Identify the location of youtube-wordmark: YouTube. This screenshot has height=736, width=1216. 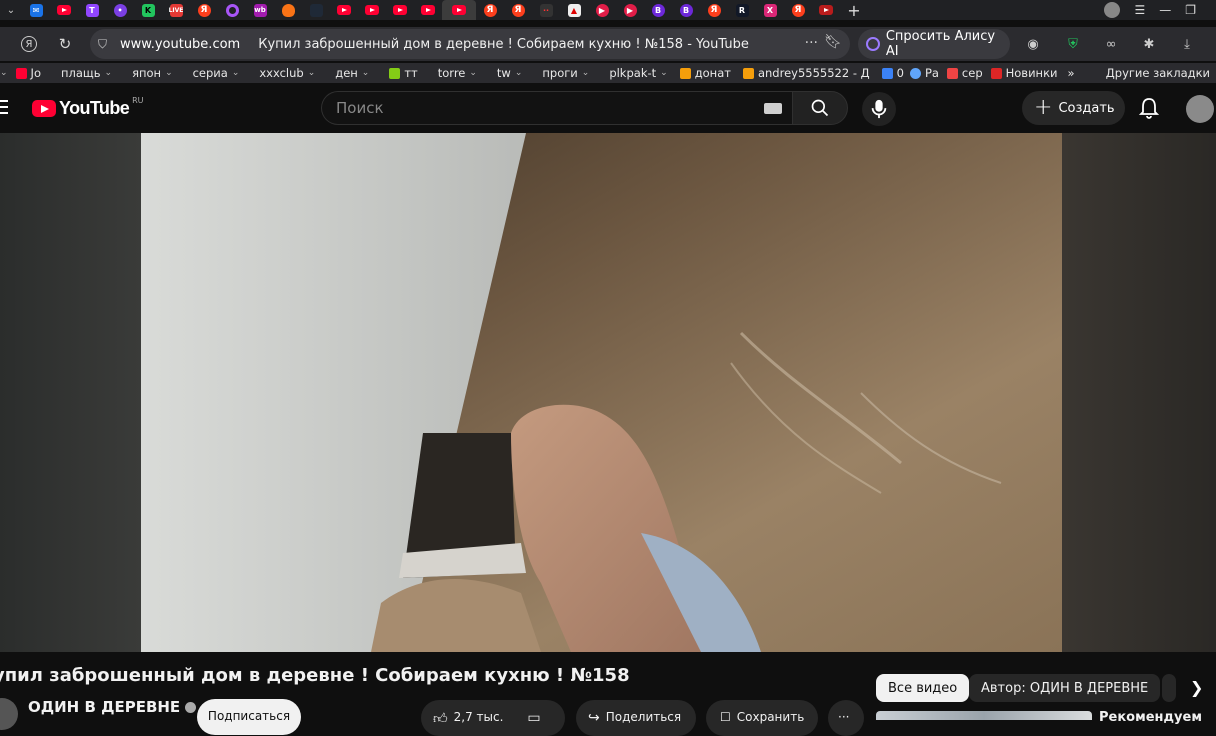
(94, 108).